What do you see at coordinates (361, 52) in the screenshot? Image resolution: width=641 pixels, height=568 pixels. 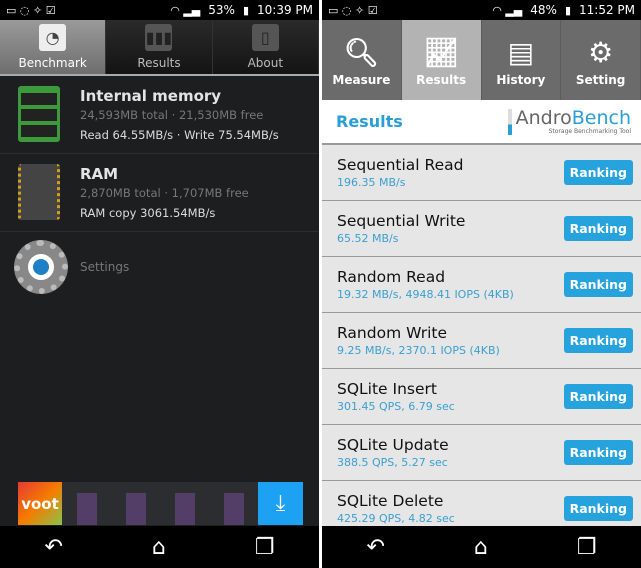 I see `search-icon: 🔍︎` at bounding box center [361, 52].